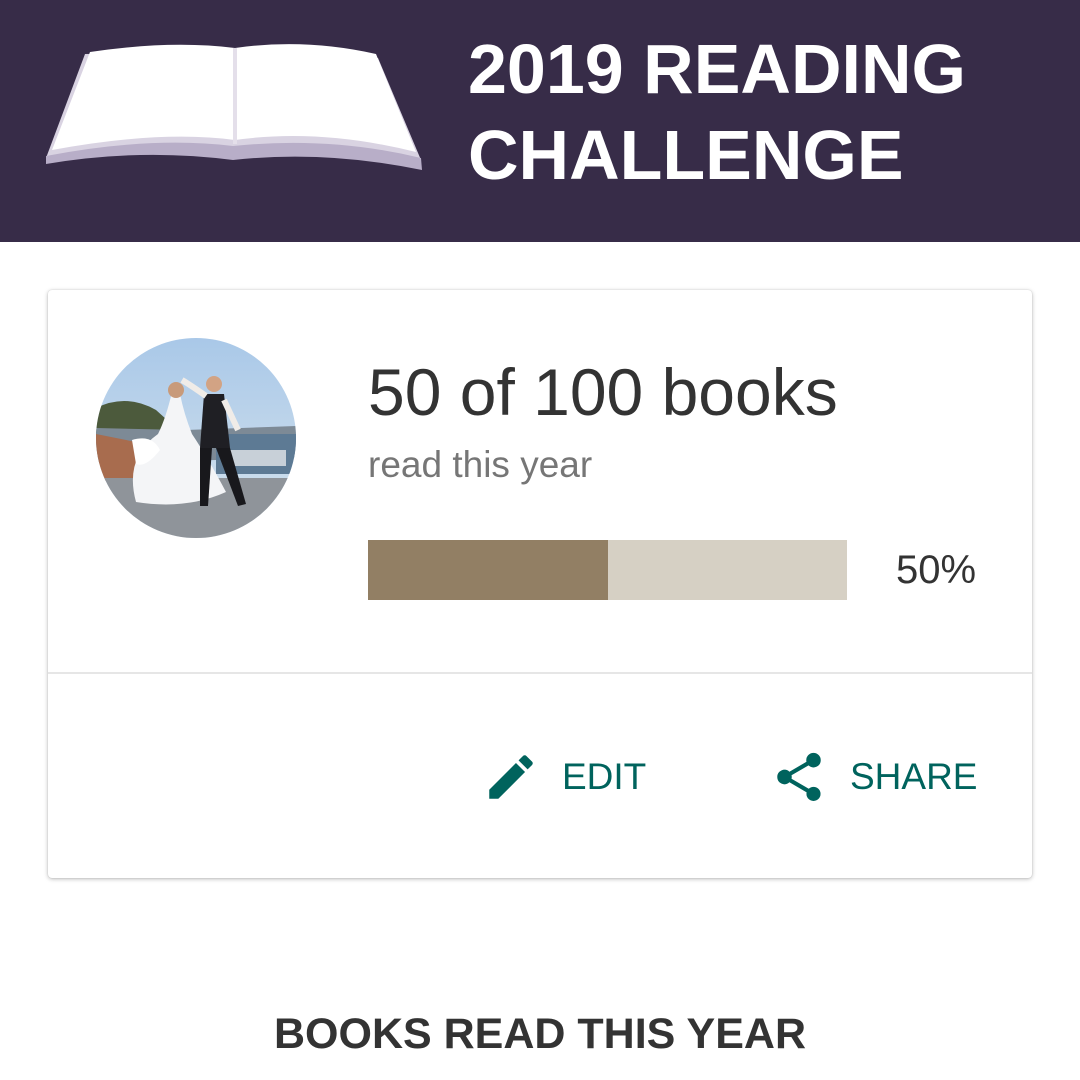 This screenshot has height=1080, width=1080. I want to click on books-read-heading: BOOKS READ THIS YEAR, so click(540, 1034).